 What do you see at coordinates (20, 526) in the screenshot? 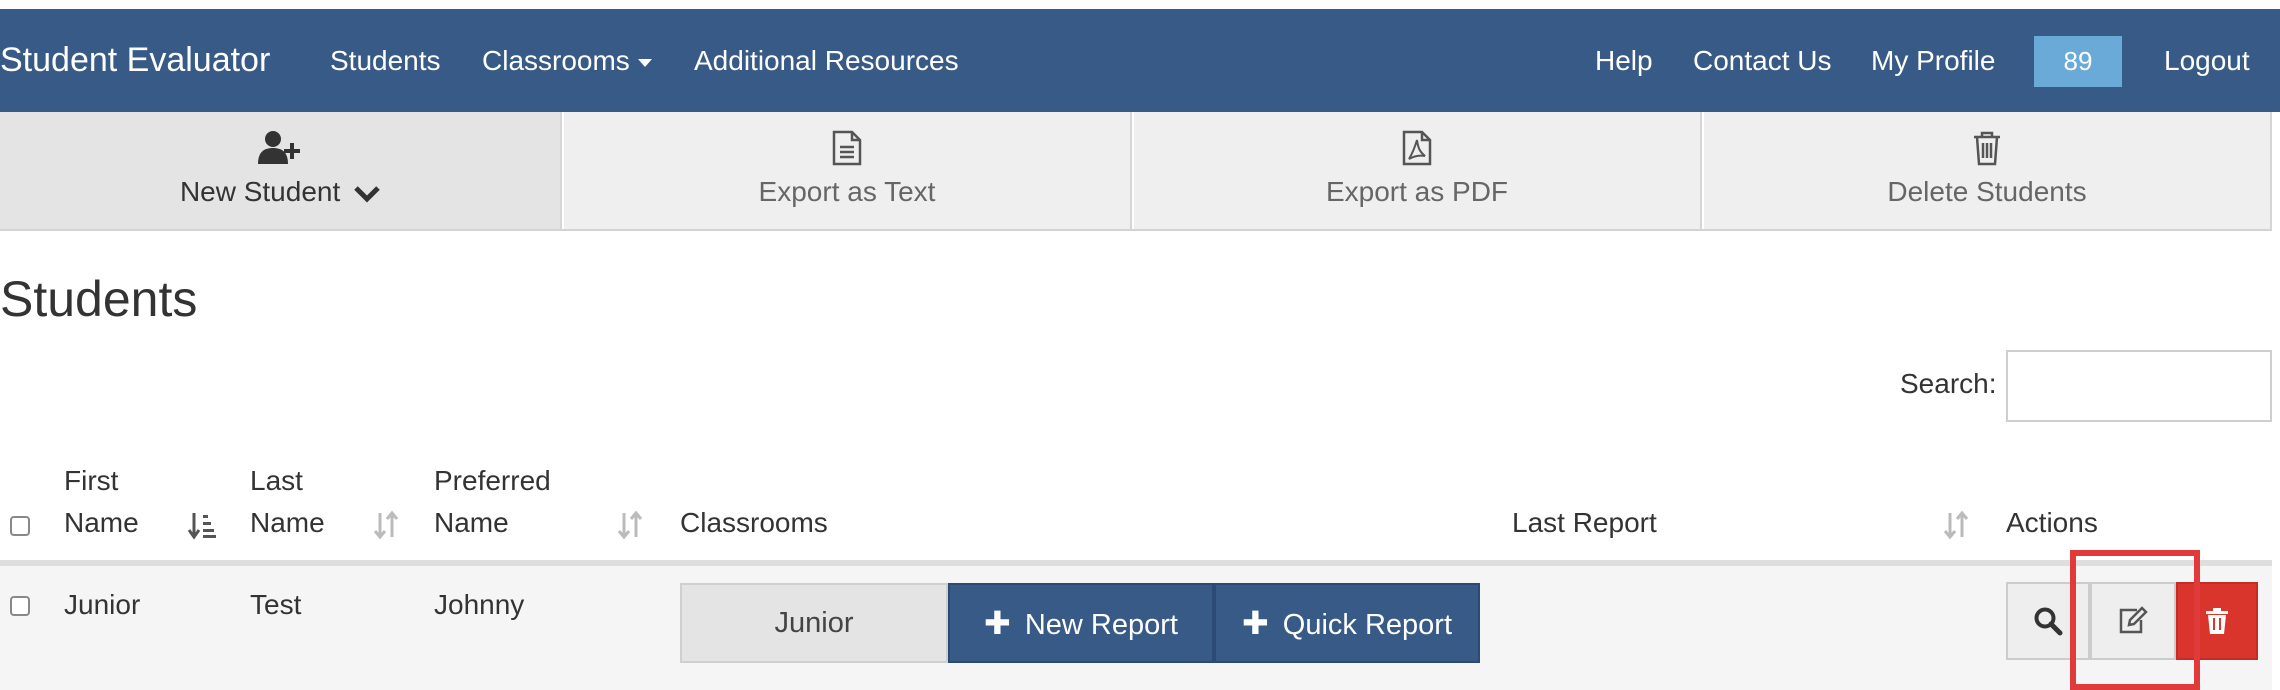
I see `select-all-checkbox` at bounding box center [20, 526].